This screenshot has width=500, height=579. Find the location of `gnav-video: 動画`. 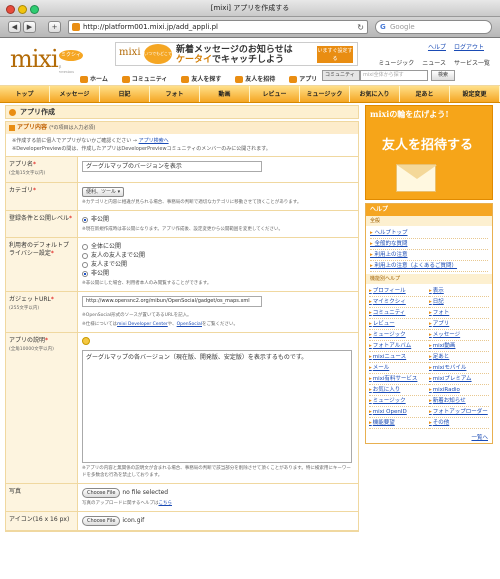

gnav-video: 動画 is located at coordinates (225, 94).